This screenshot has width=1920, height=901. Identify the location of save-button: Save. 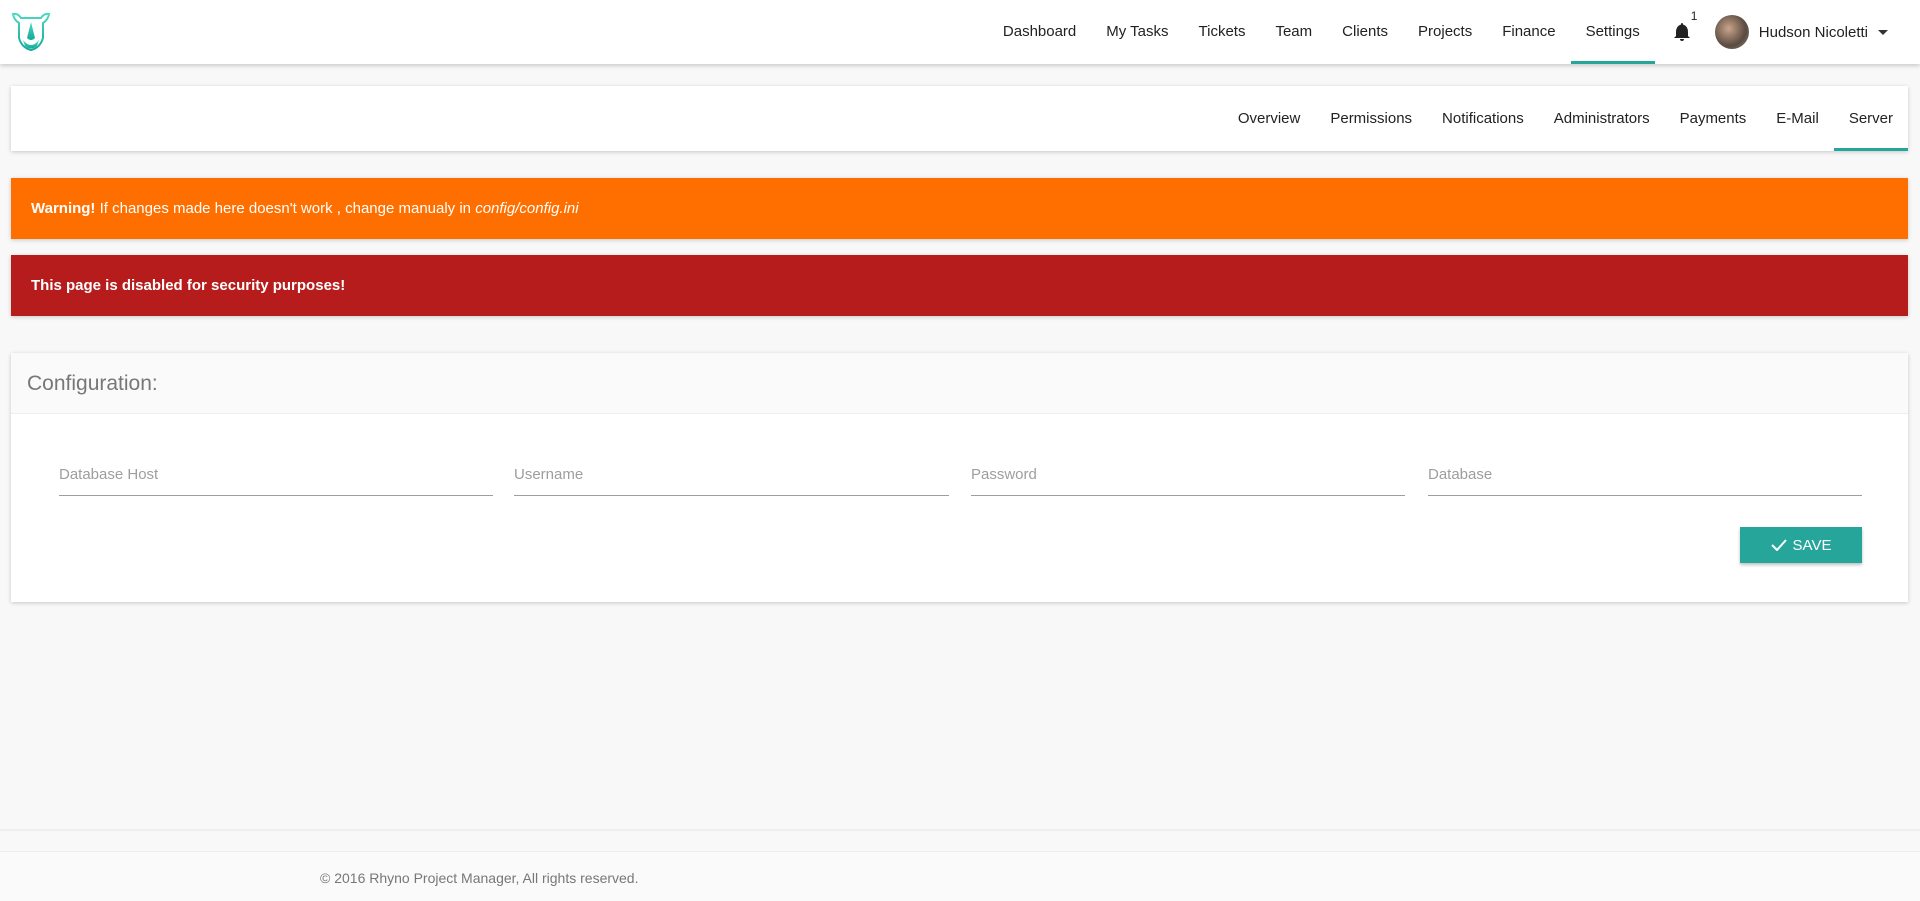
(1801, 545).